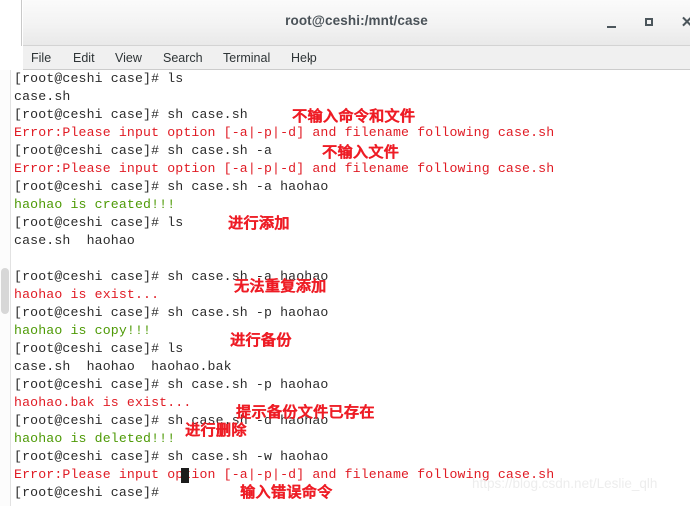 This screenshot has width=690, height=506. I want to click on scrollbar-thumb, so click(5, 291).